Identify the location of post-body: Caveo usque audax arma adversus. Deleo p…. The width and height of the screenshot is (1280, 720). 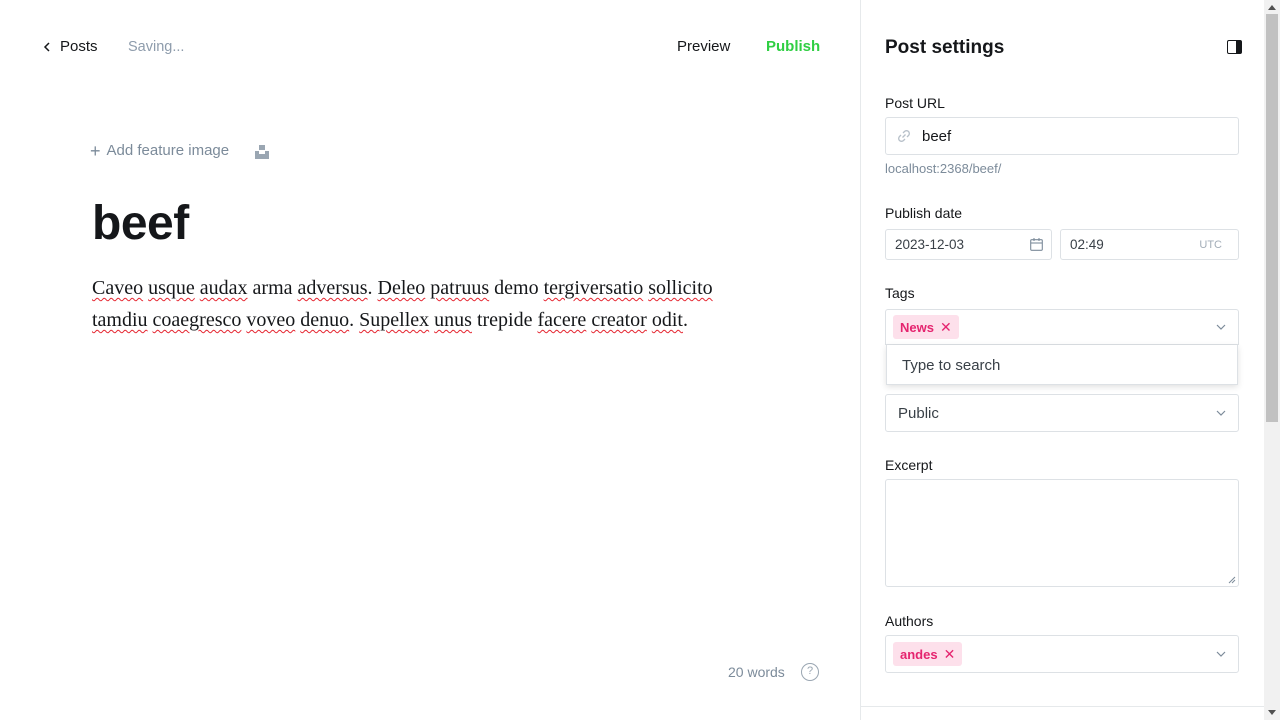
(412, 304).